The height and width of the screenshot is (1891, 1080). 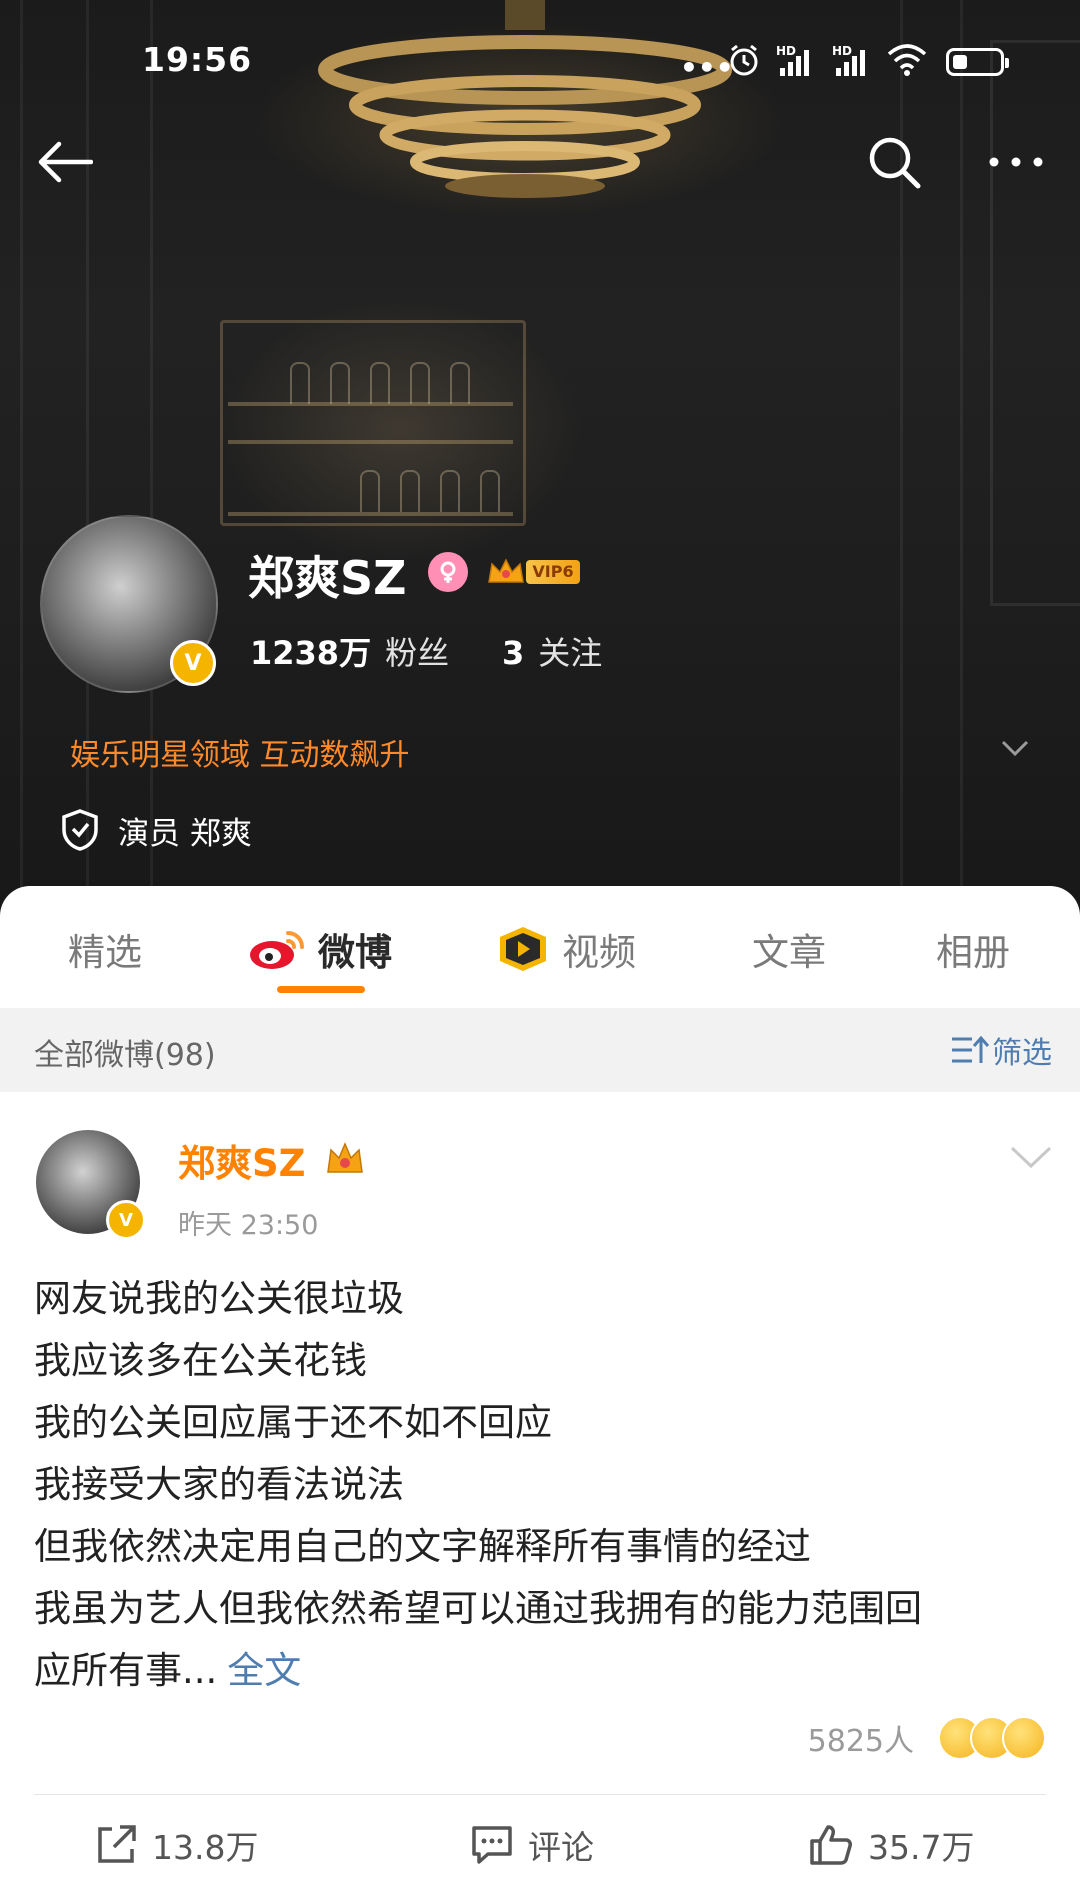 What do you see at coordinates (117, 1844) in the screenshot?
I see `share-icon` at bounding box center [117, 1844].